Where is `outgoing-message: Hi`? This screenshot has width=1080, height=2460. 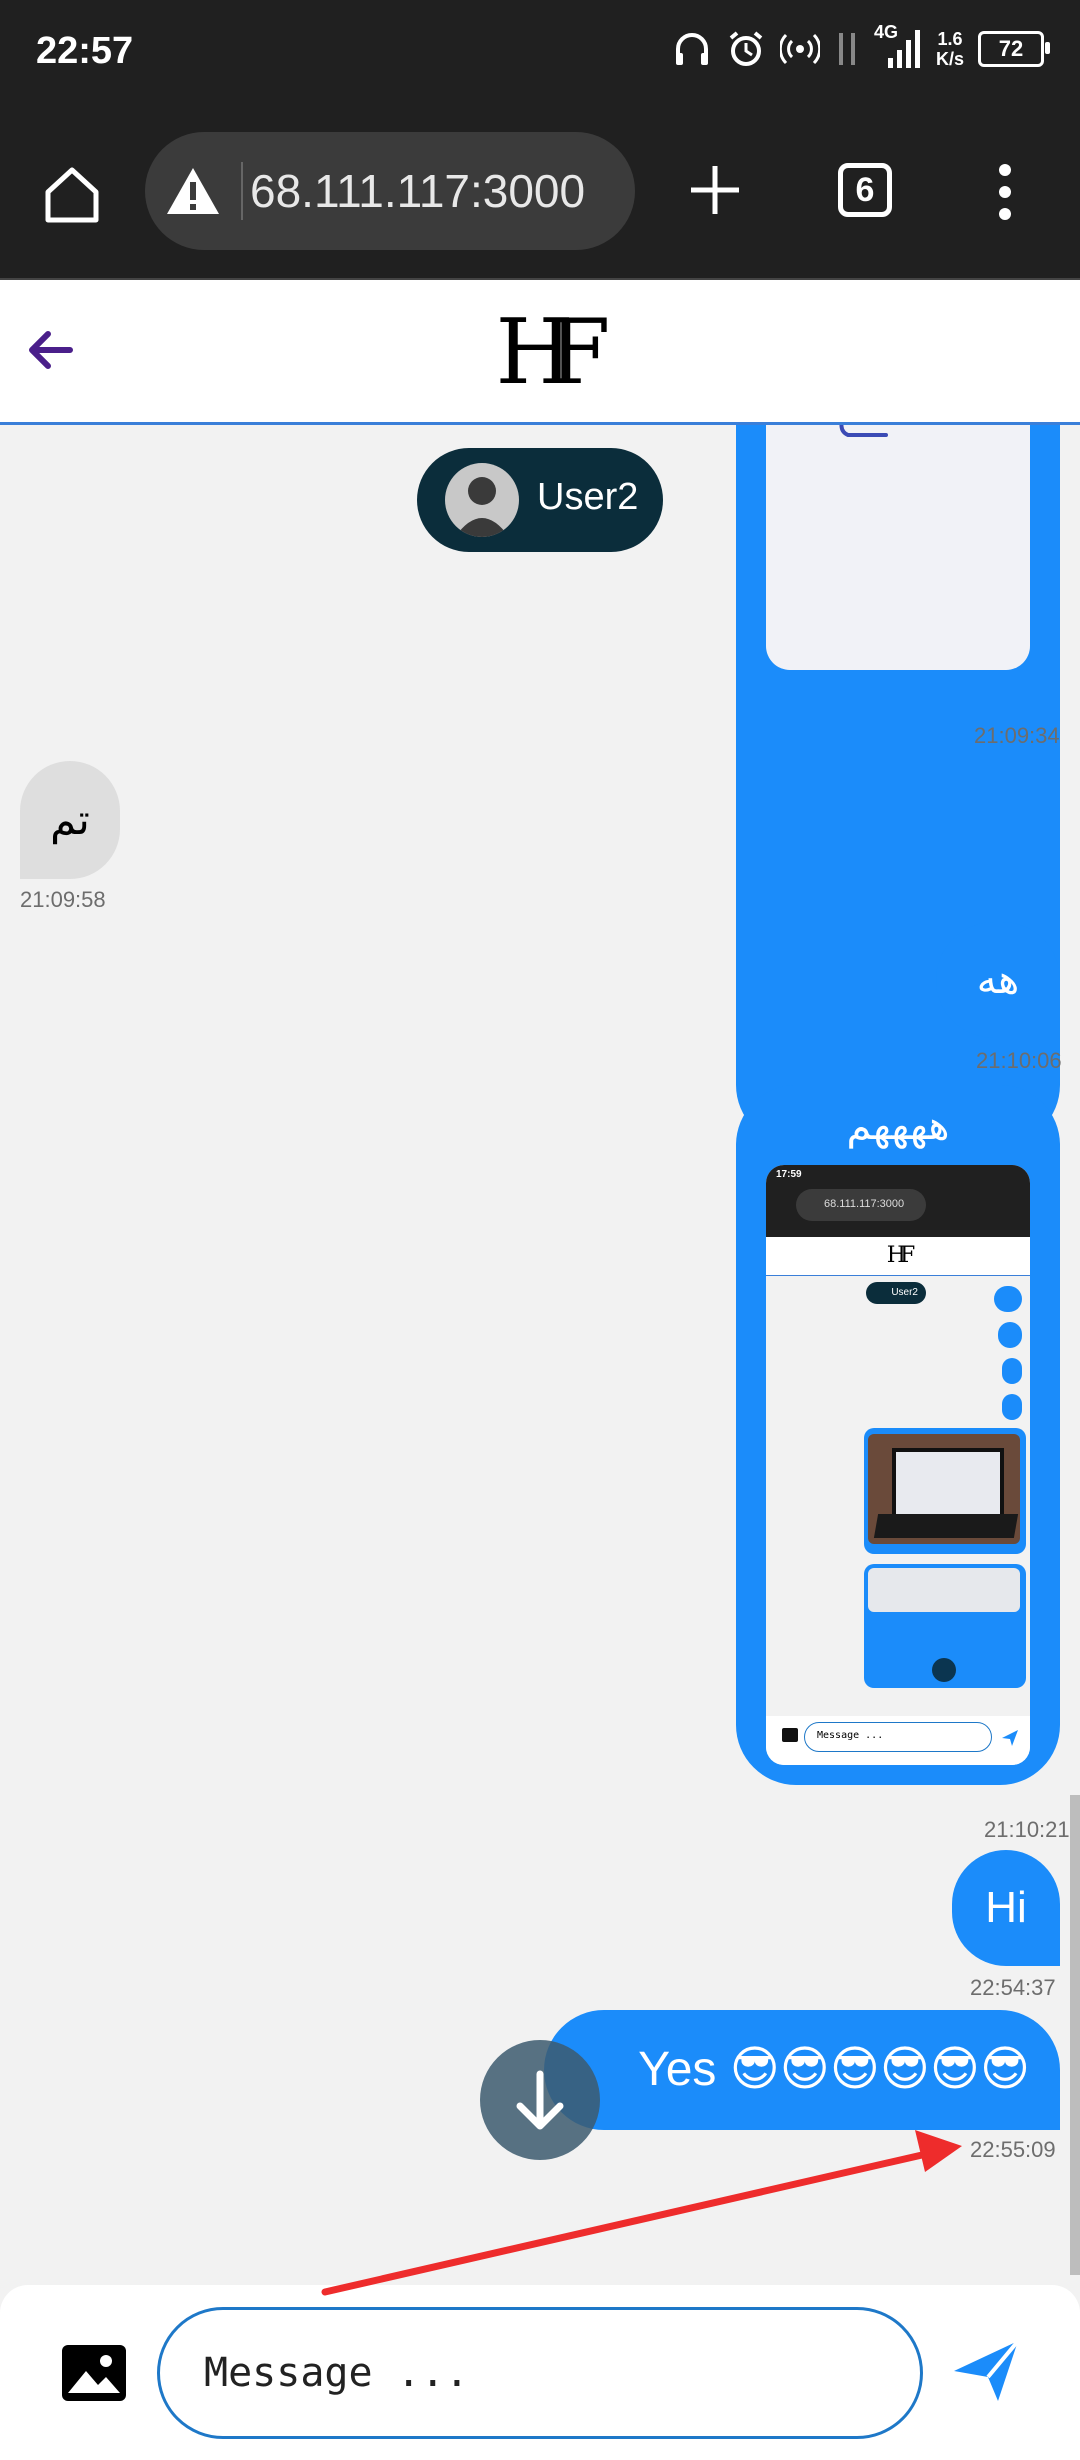 outgoing-message: Hi is located at coordinates (1006, 1908).